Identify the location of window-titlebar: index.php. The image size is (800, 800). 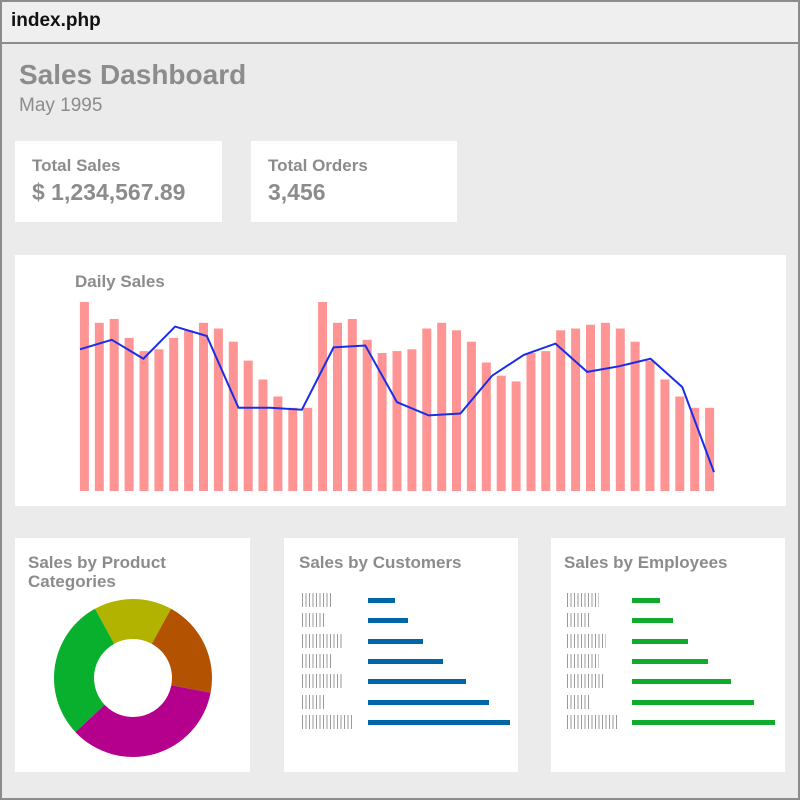
(400, 23).